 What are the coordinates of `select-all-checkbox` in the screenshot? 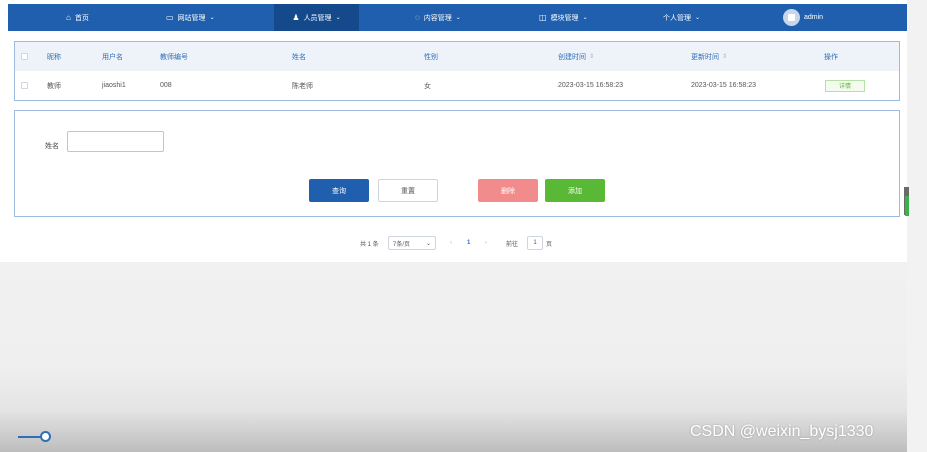 It's located at (24, 56).